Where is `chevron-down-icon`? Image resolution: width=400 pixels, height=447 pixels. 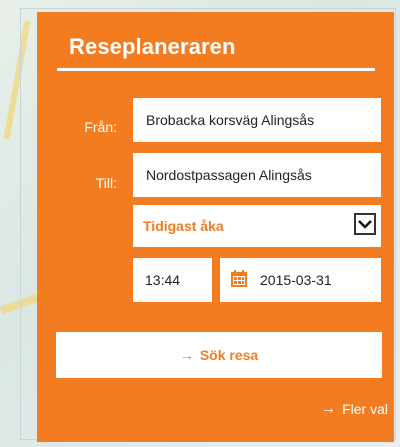 chevron-down-icon is located at coordinates (365, 224).